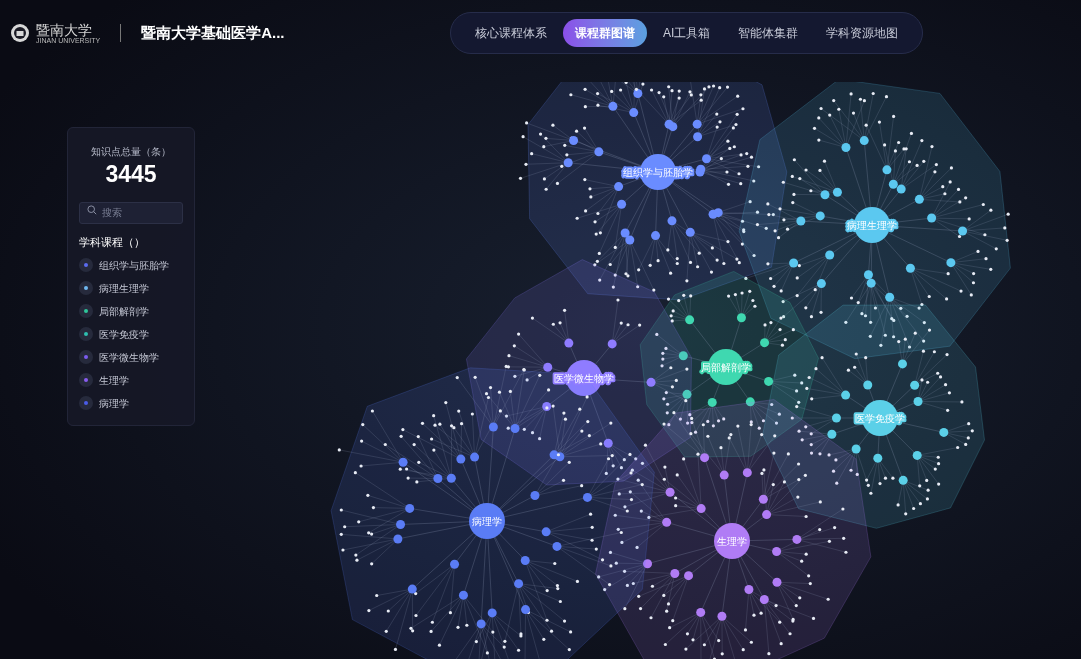 The image size is (1081, 659). What do you see at coordinates (64, 29) in the screenshot?
I see `logo-name: 暨南大学` at bounding box center [64, 29].